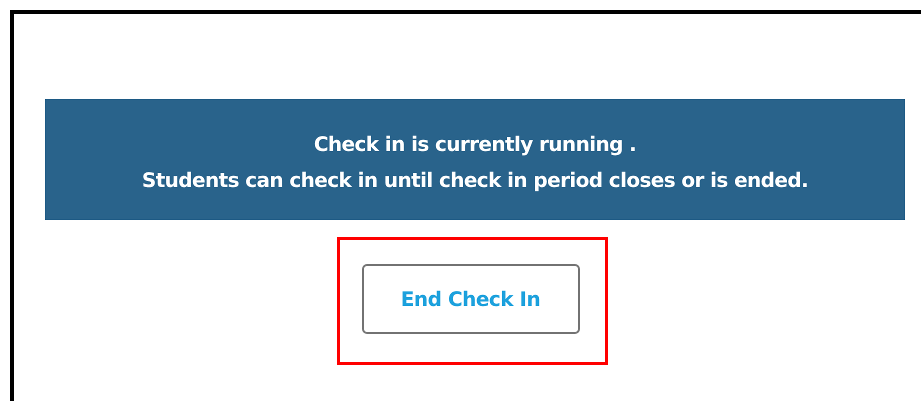 The height and width of the screenshot is (401, 921). I want to click on banner-text: Check in is currently running ., so click(475, 143).